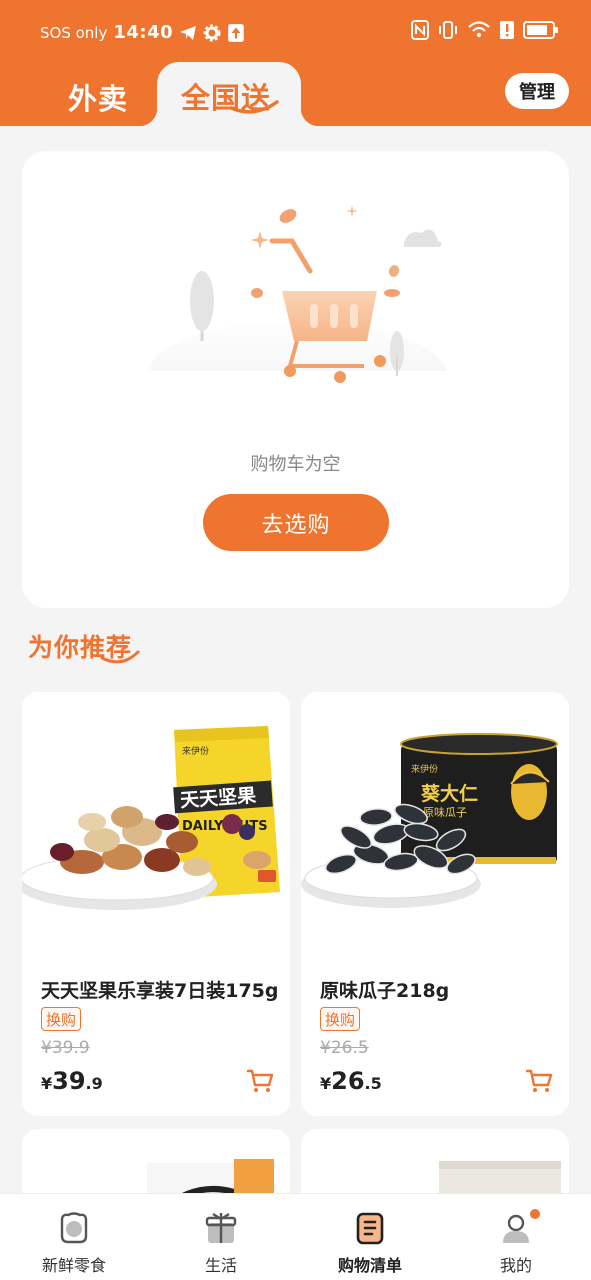  Describe the element at coordinates (370, 1228) in the screenshot. I see `shopping-list-icon` at that location.